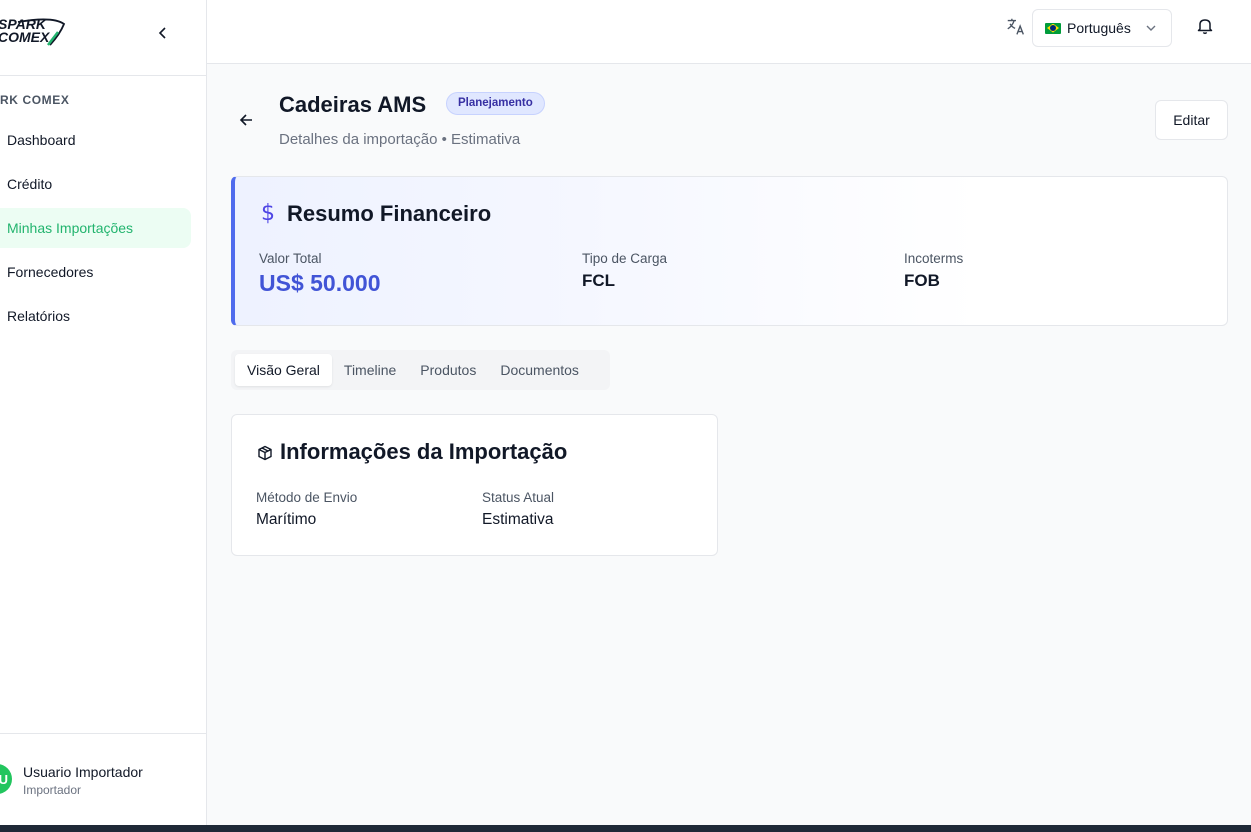 The image size is (1251, 832). What do you see at coordinates (1099, 28) in the screenshot?
I see `language-label: Português` at bounding box center [1099, 28].